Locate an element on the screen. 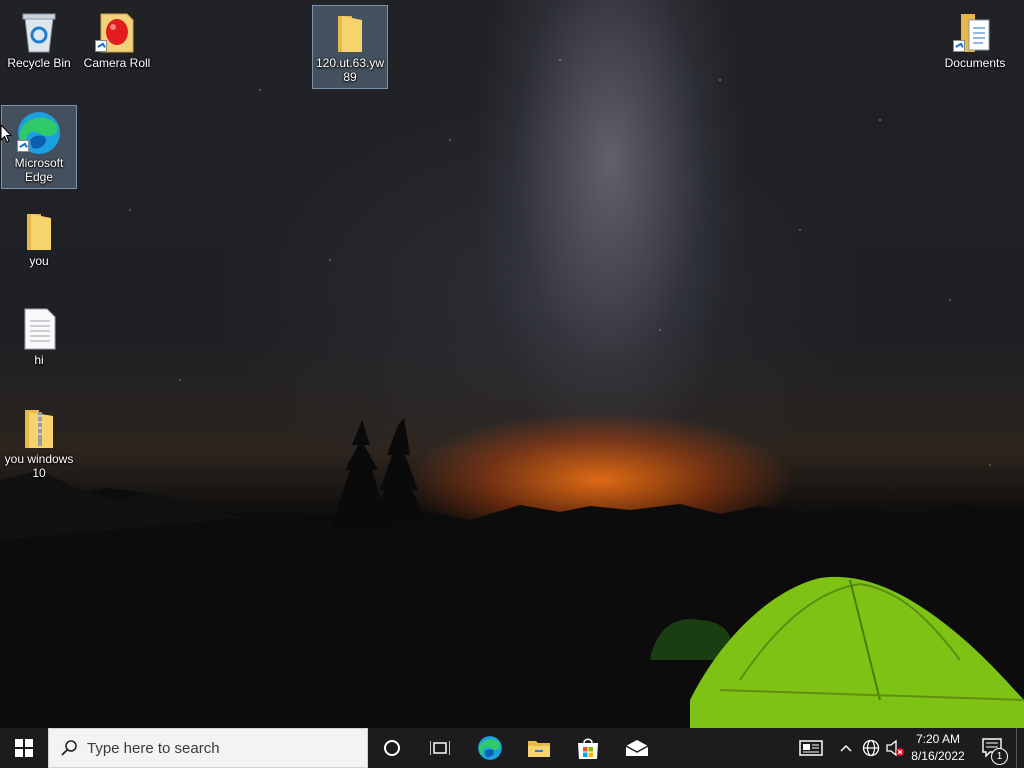 The width and height of the screenshot is (1024, 768). microsoft-edge-desktop-icon: Microsoft Edge is located at coordinates (39, 147).